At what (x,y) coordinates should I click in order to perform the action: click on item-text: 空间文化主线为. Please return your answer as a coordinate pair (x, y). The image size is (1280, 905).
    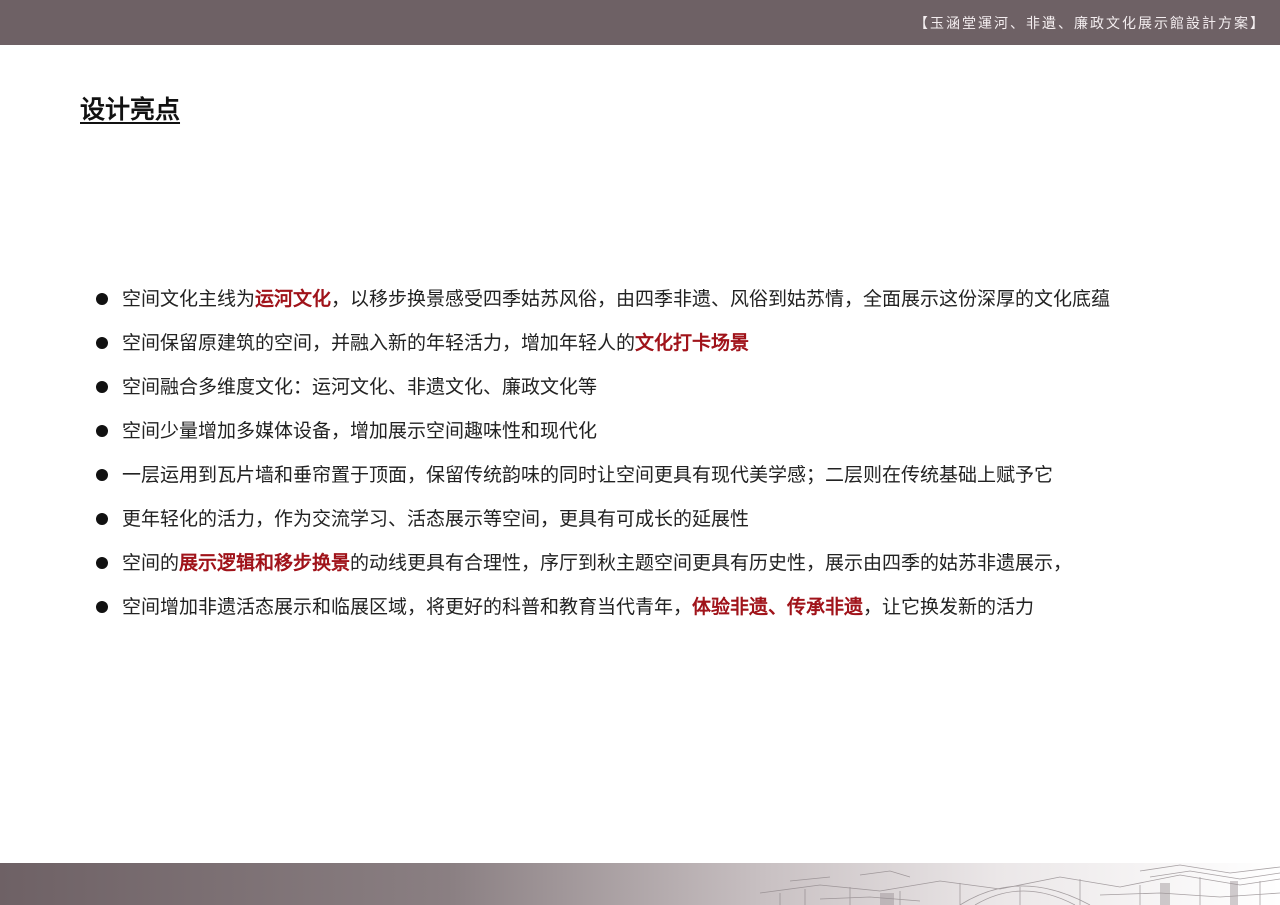
    Looking at the image, I should click on (189, 299).